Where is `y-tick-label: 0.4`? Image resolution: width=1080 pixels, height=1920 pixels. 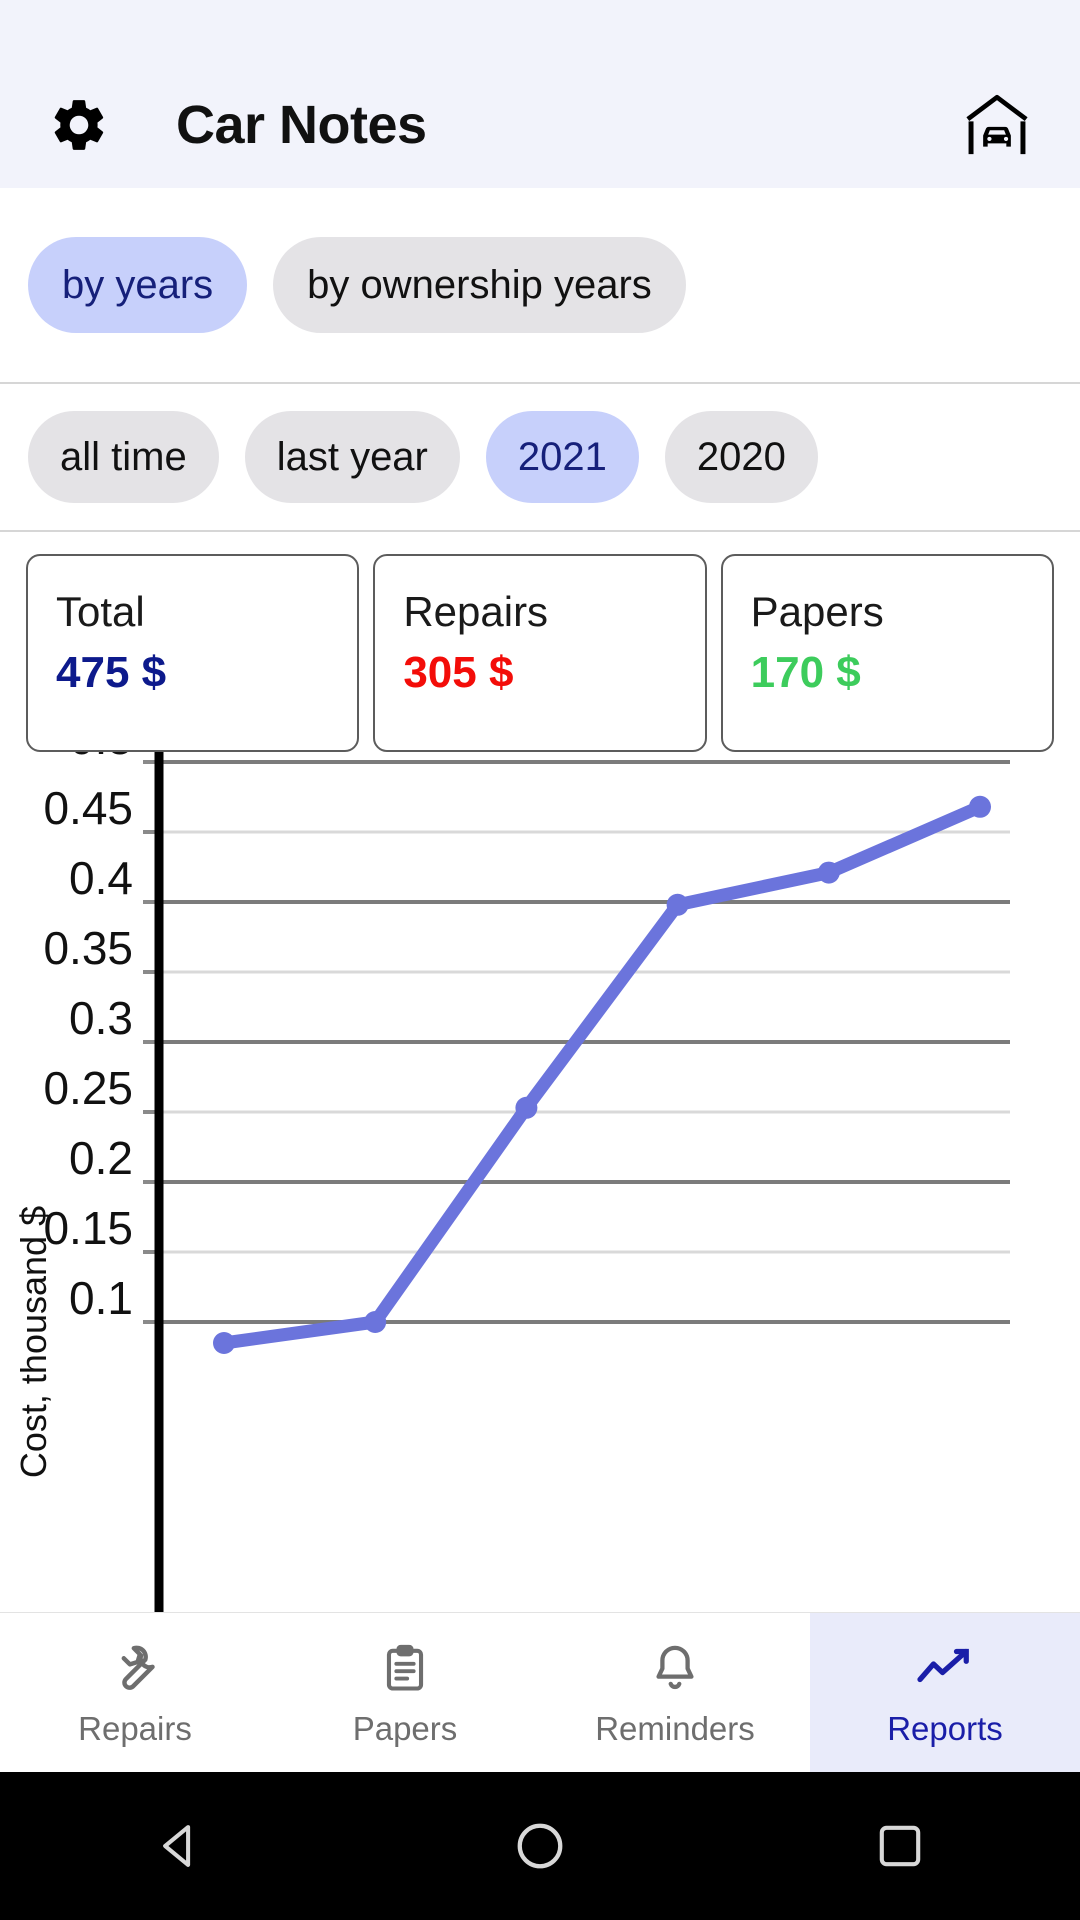
y-tick-label: 0.4 is located at coordinates (101, 878).